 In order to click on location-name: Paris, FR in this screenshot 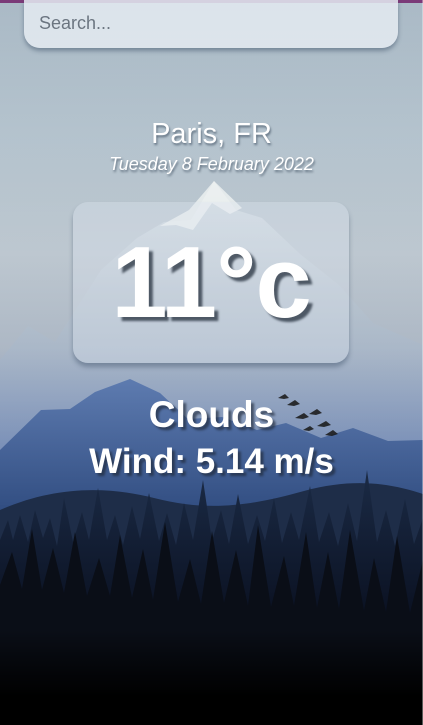, I will do `click(211, 134)`.